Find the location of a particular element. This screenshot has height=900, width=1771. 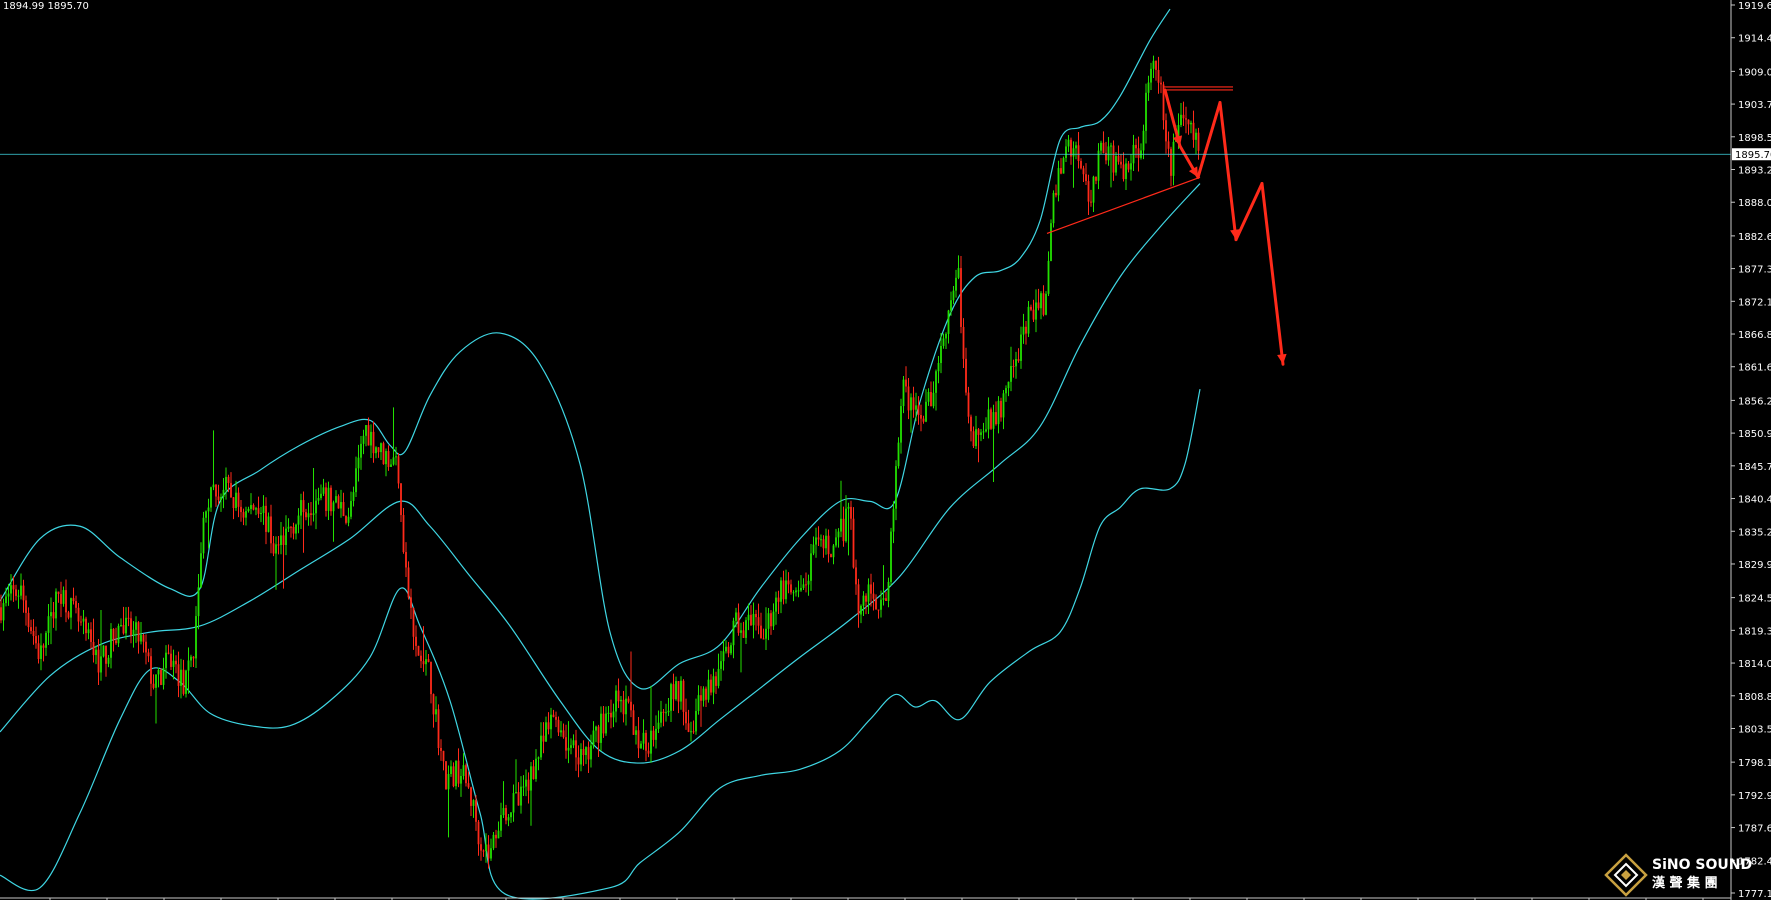

y-tick-label: 1814.05 is located at coordinates (1754, 664).